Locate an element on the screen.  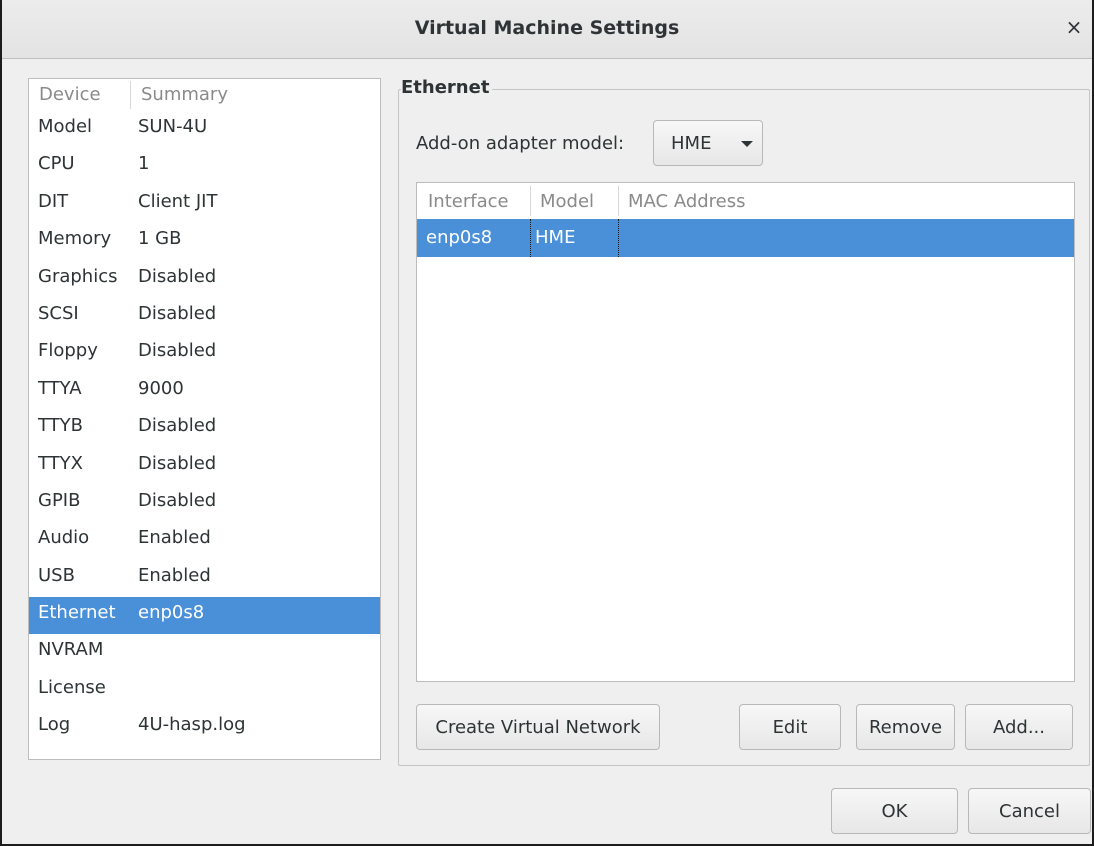
device-summary: 4U-hasp.log is located at coordinates (192, 725).